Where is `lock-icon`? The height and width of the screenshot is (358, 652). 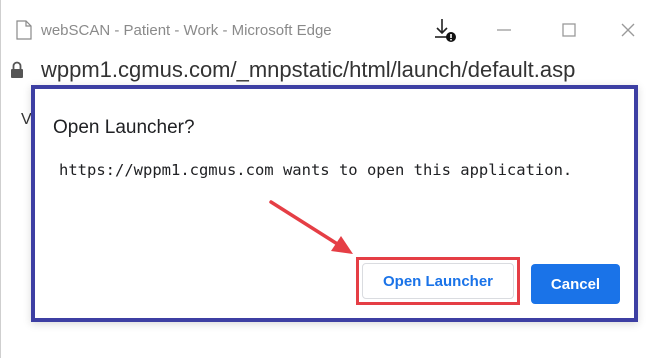
lock-icon is located at coordinates (17, 69).